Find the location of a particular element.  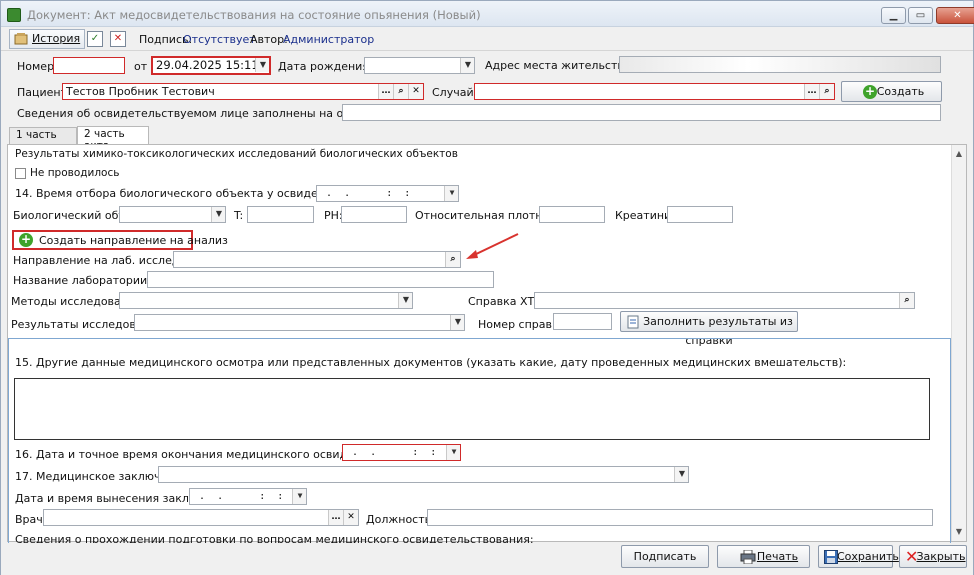

print-button: Печать is located at coordinates (763, 556).